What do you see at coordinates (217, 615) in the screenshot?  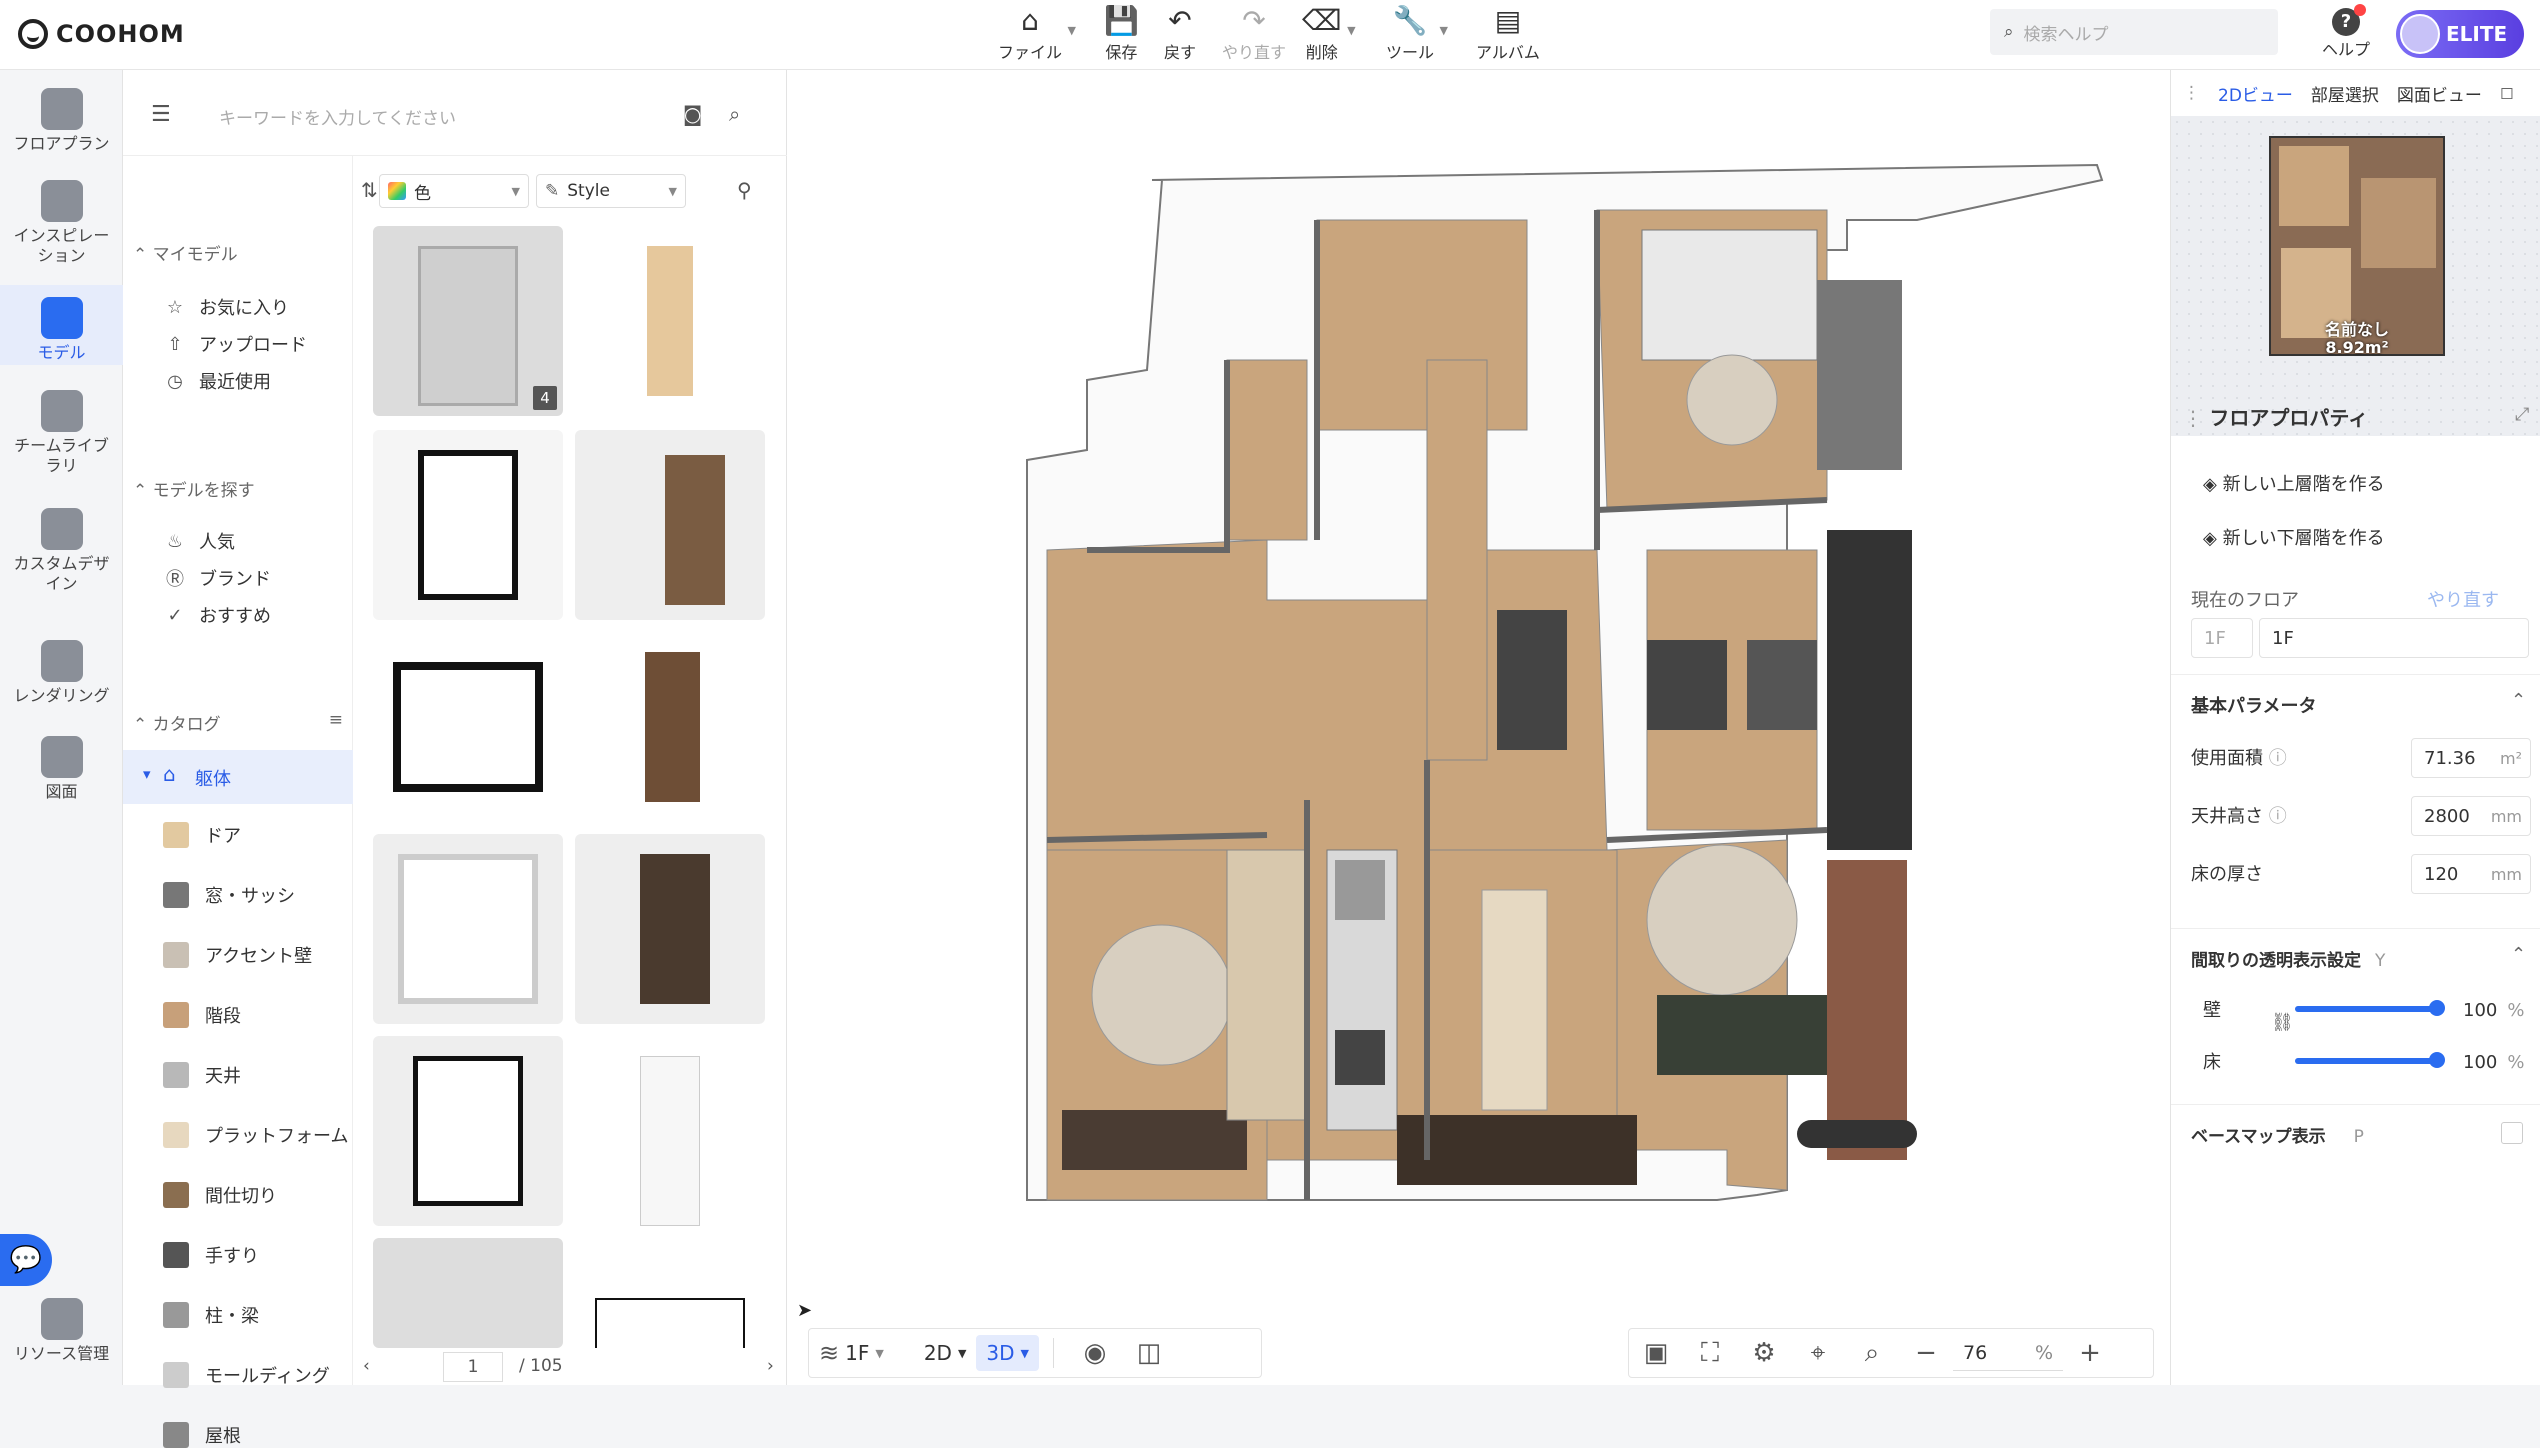 I see `catalog-item: ✓ おすすめ` at bounding box center [217, 615].